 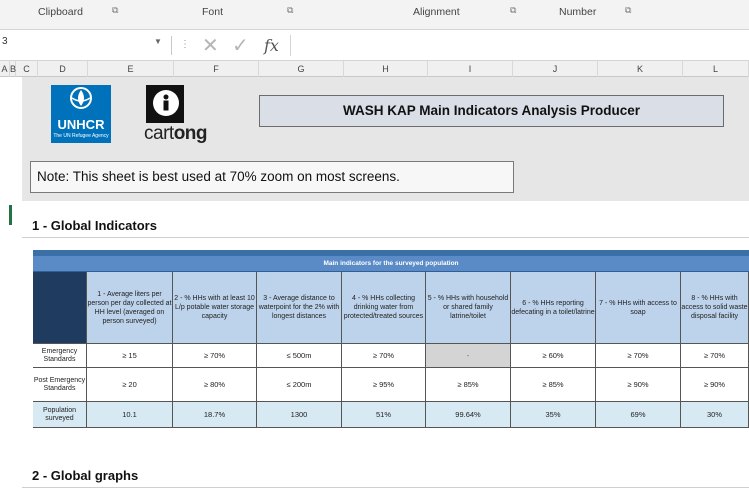 What do you see at coordinates (640, 69) in the screenshot?
I see `column-header-k: K` at bounding box center [640, 69].